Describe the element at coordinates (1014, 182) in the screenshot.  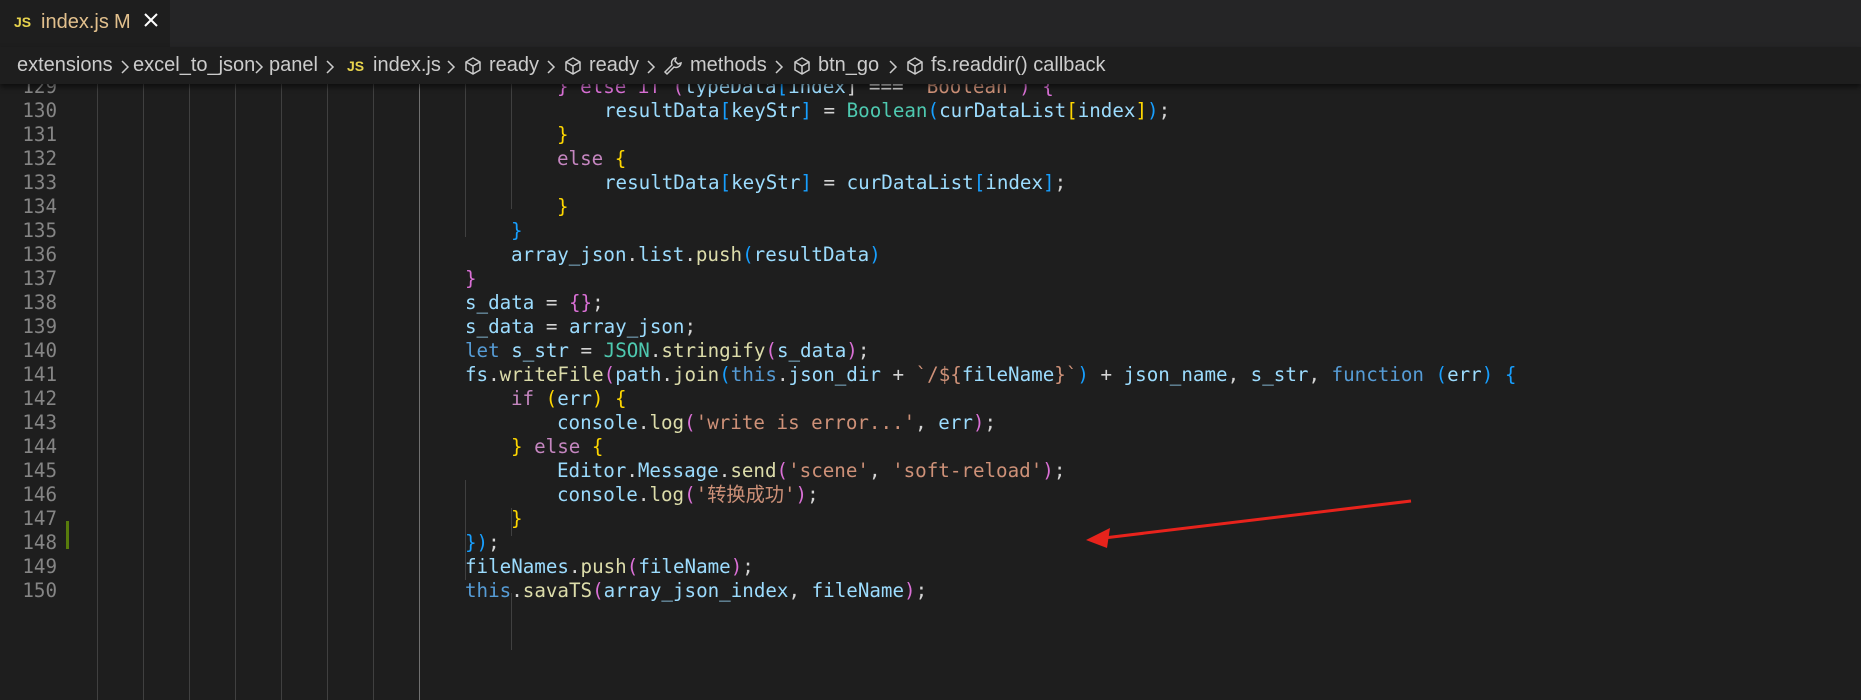
I see `code-token: index` at that location.